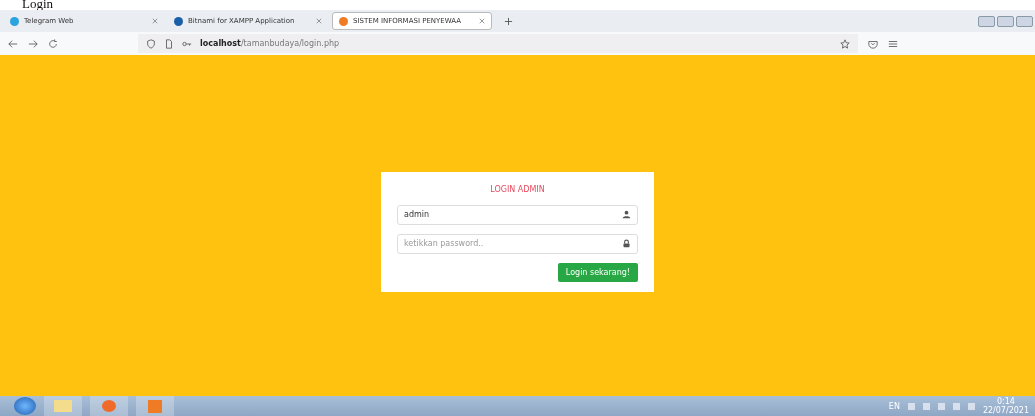 This screenshot has width=1035, height=416. Describe the element at coordinates (845, 43) in the screenshot. I see `star-icon` at that location.